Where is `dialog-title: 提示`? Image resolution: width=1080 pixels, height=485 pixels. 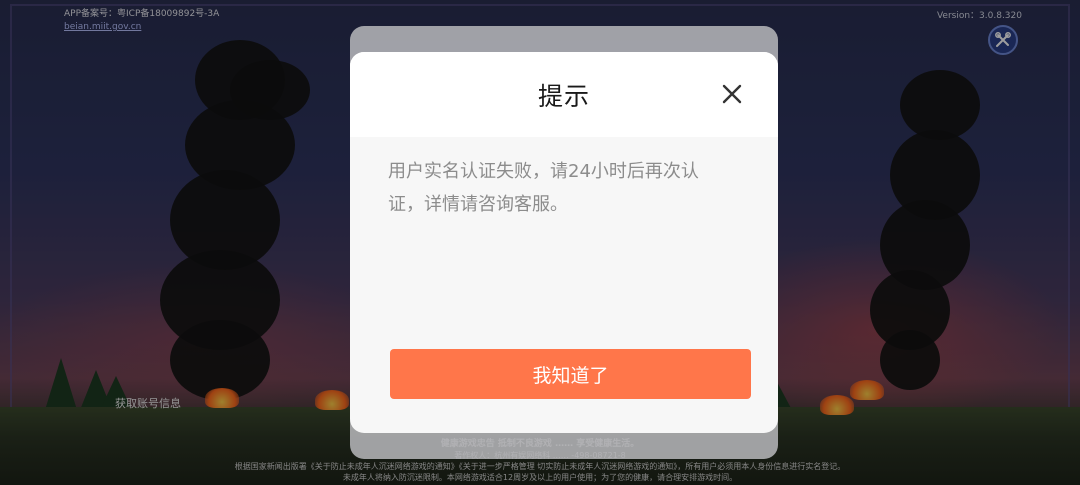 dialog-title: 提示 is located at coordinates (563, 96).